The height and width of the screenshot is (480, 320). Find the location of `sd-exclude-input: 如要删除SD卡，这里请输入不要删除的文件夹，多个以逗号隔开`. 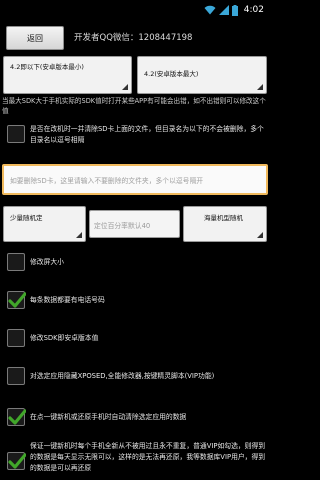

sd-exclude-input: 如要删除SD卡，这里请输入不要删除的文件夹，多个以逗号隔开 is located at coordinates (135, 179).